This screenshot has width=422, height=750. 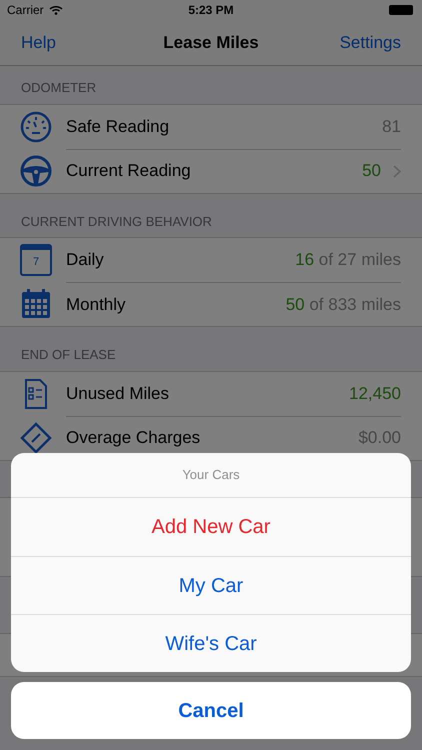 I want to click on carrier-label: Carrier, so click(x=25, y=10).